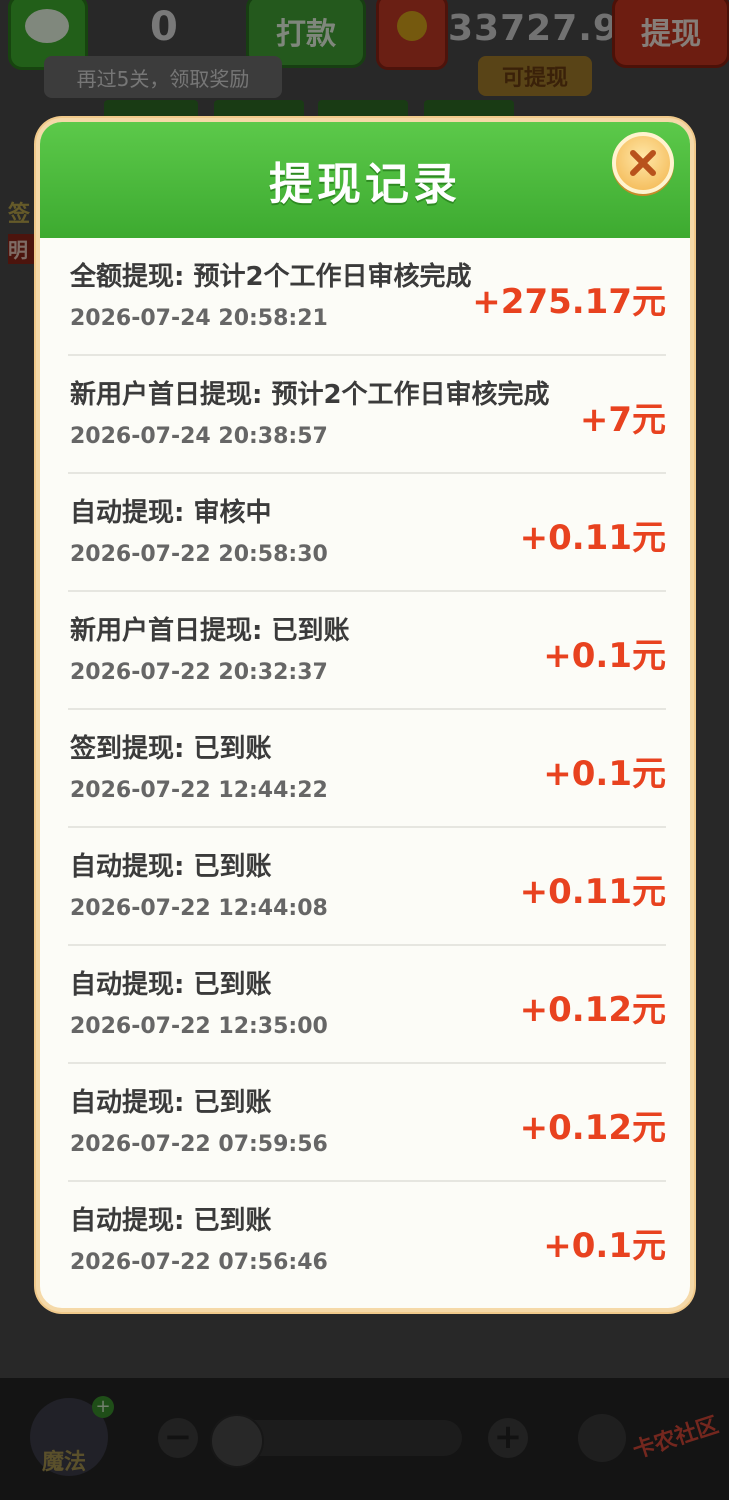 This screenshot has width=729, height=1500. I want to click on record-title: 新用户首日提现: 已到账, so click(210, 631).